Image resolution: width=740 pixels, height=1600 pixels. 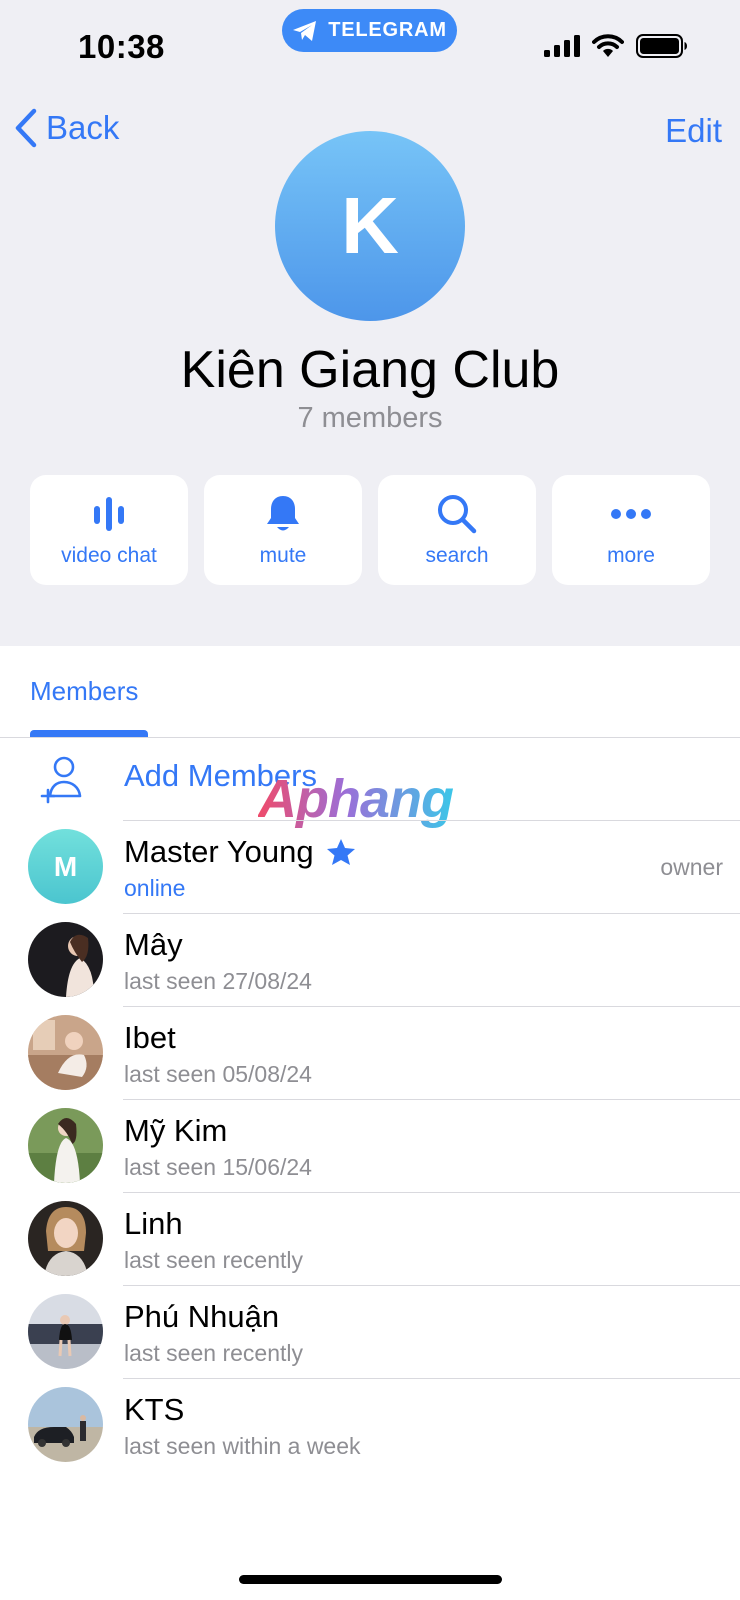 I want to click on member-name-wrap: Linh, so click(x=153, y=1224).